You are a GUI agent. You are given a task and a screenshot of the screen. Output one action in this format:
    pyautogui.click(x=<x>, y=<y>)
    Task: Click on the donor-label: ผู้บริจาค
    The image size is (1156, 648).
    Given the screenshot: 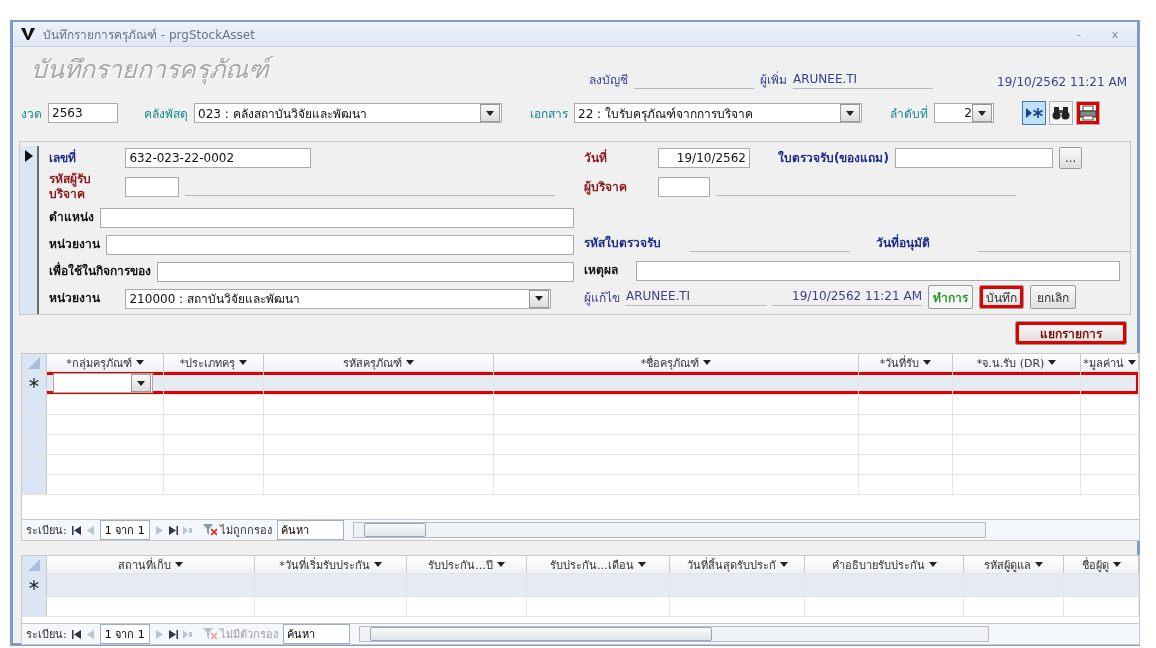 What is the action you would take?
    pyautogui.click(x=606, y=187)
    